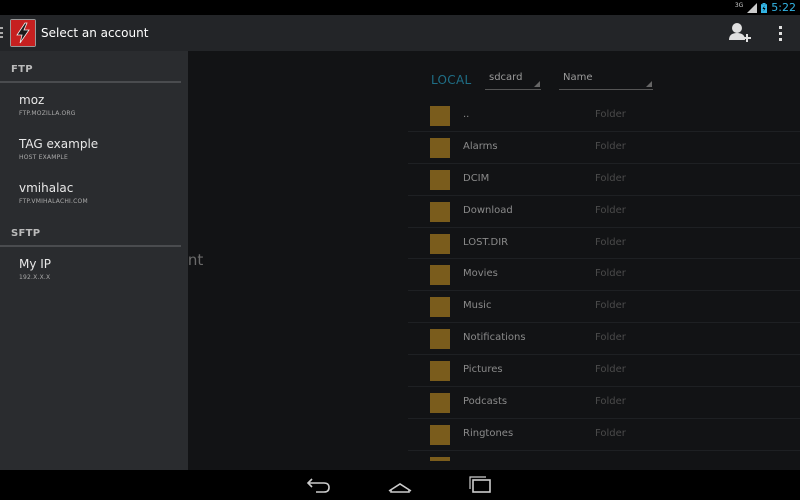 The width and height of the screenshot is (800, 500). What do you see at coordinates (752, 7) in the screenshot?
I see `signal-icon` at bounding box center [752, 7].